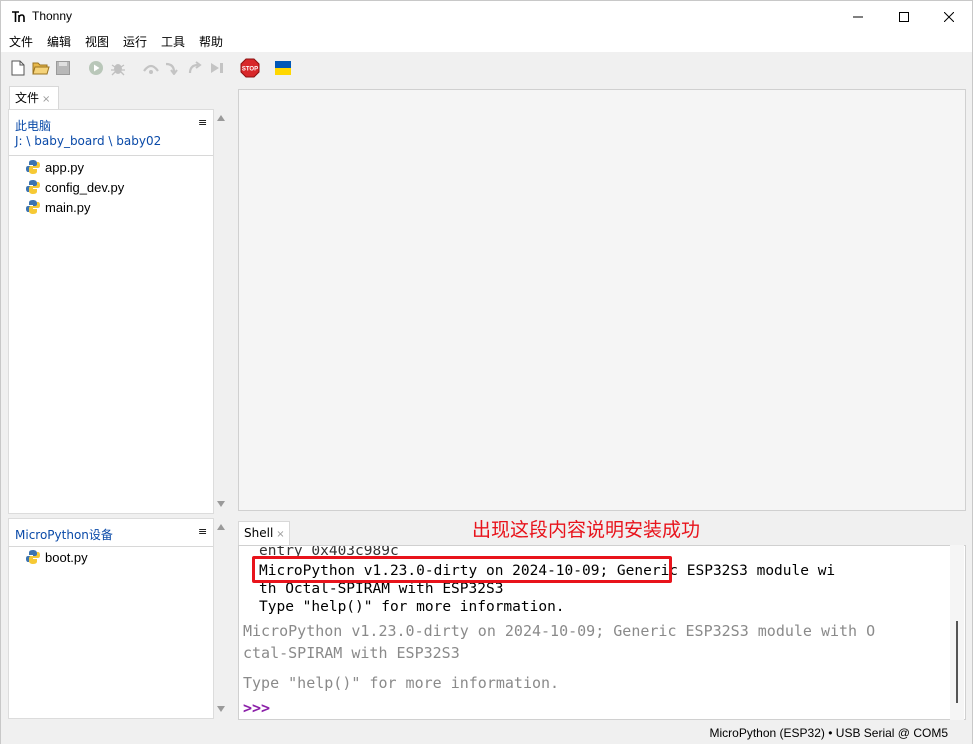  Describe the element at coordinates (202, 123) in the screenshot. I see `computer-pane-menu-icon: ≡` at that location.